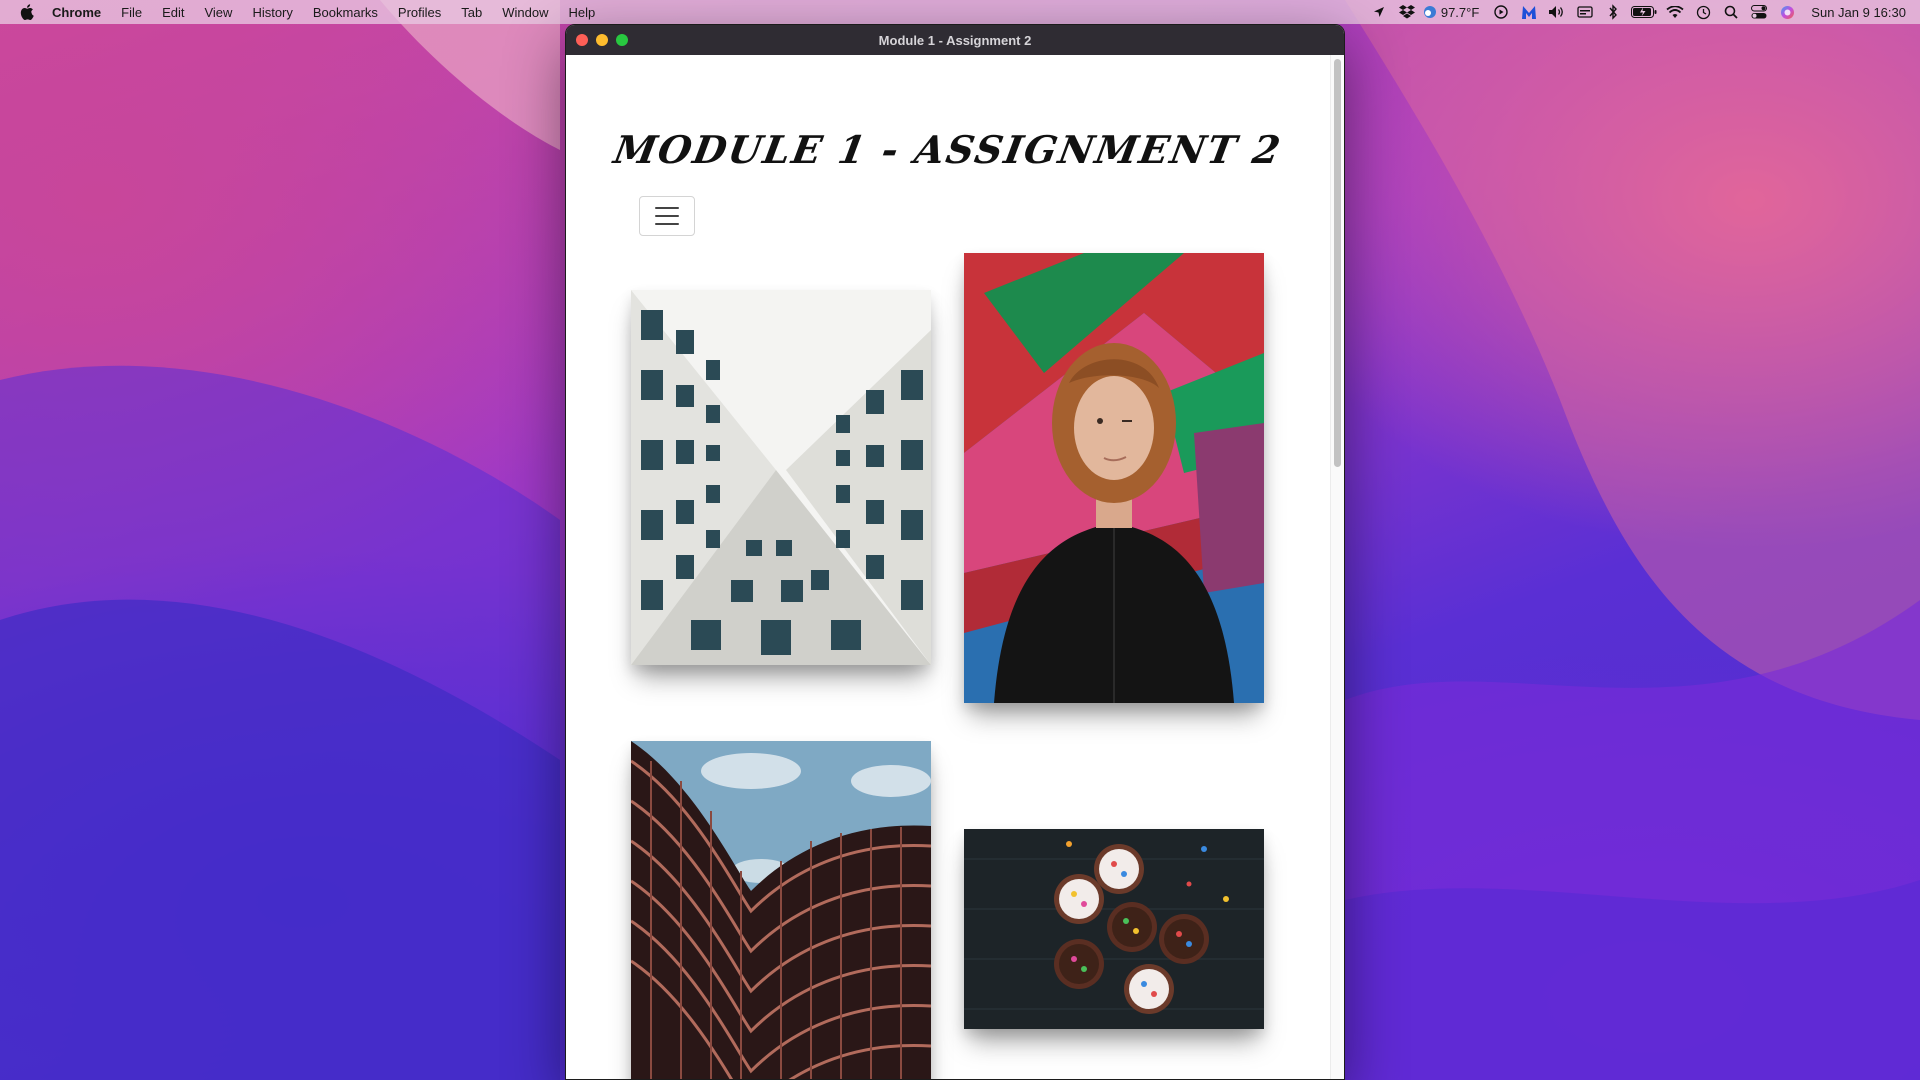  What do you see at coordinates (27, 12) in the screenshot?
I see `apple-icon` at bounding box center [27, 12].